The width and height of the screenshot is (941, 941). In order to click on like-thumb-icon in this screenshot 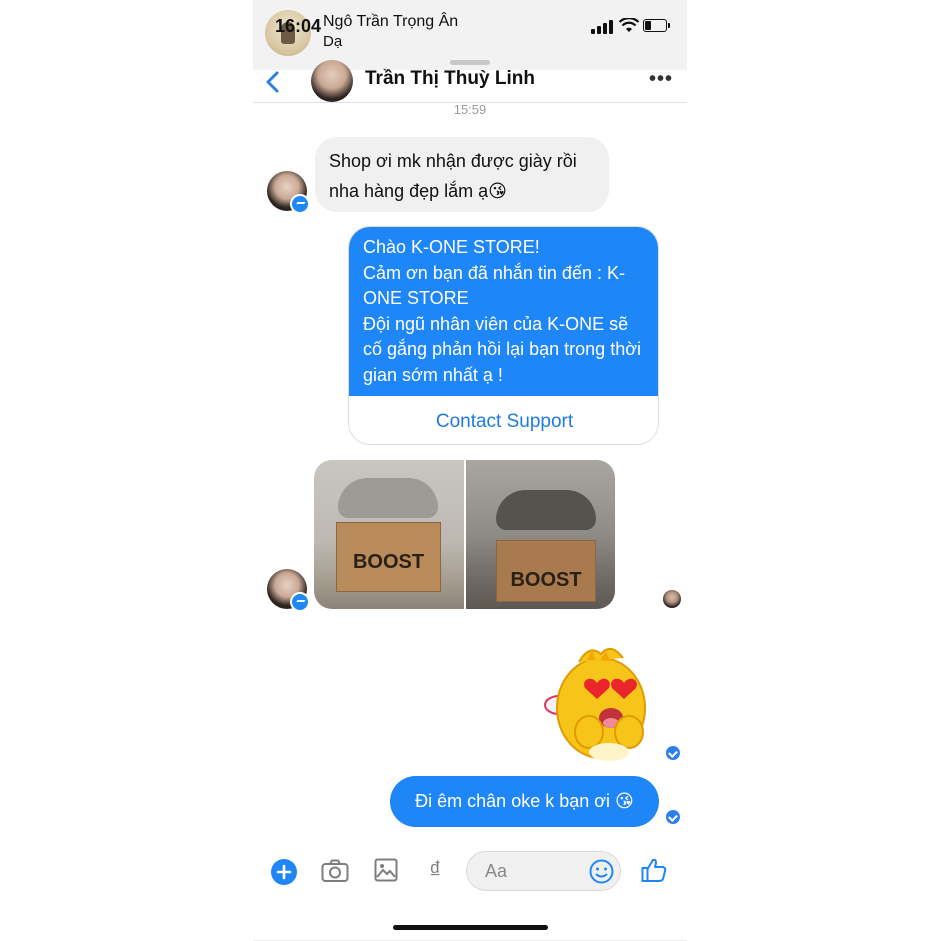, I will do `click(654, 870)`.